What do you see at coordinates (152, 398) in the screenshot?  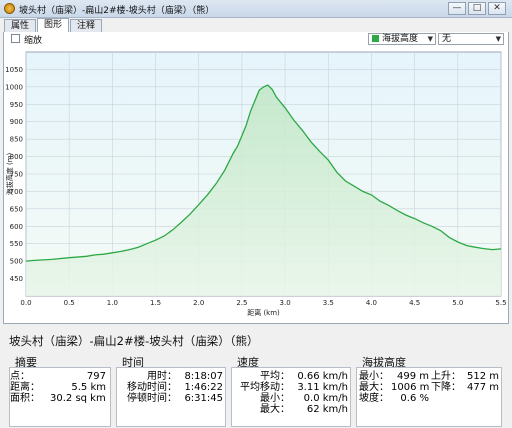 I see `time-label: 停顿时间：` at bounding box center [152, 398].